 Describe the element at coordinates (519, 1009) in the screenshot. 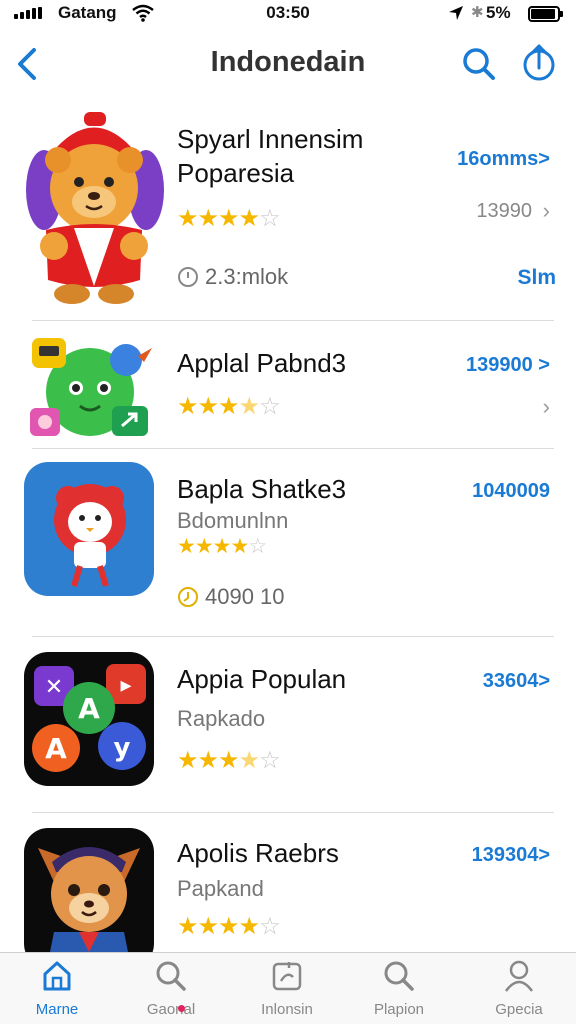

I see `tab-label: Gpecia` at that location.